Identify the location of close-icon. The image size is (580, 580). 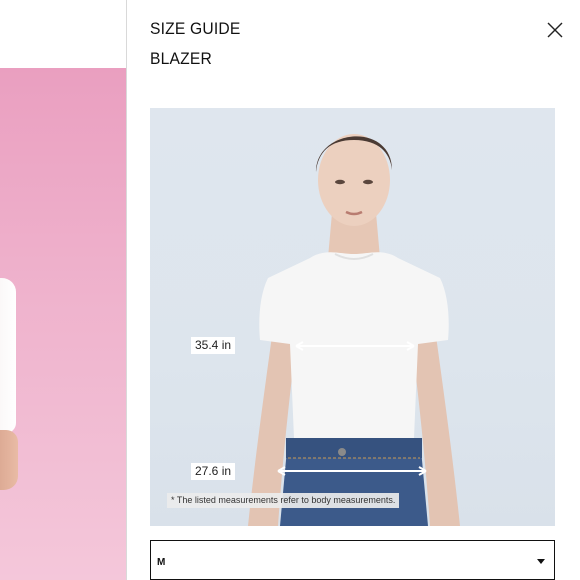
(555, 30).